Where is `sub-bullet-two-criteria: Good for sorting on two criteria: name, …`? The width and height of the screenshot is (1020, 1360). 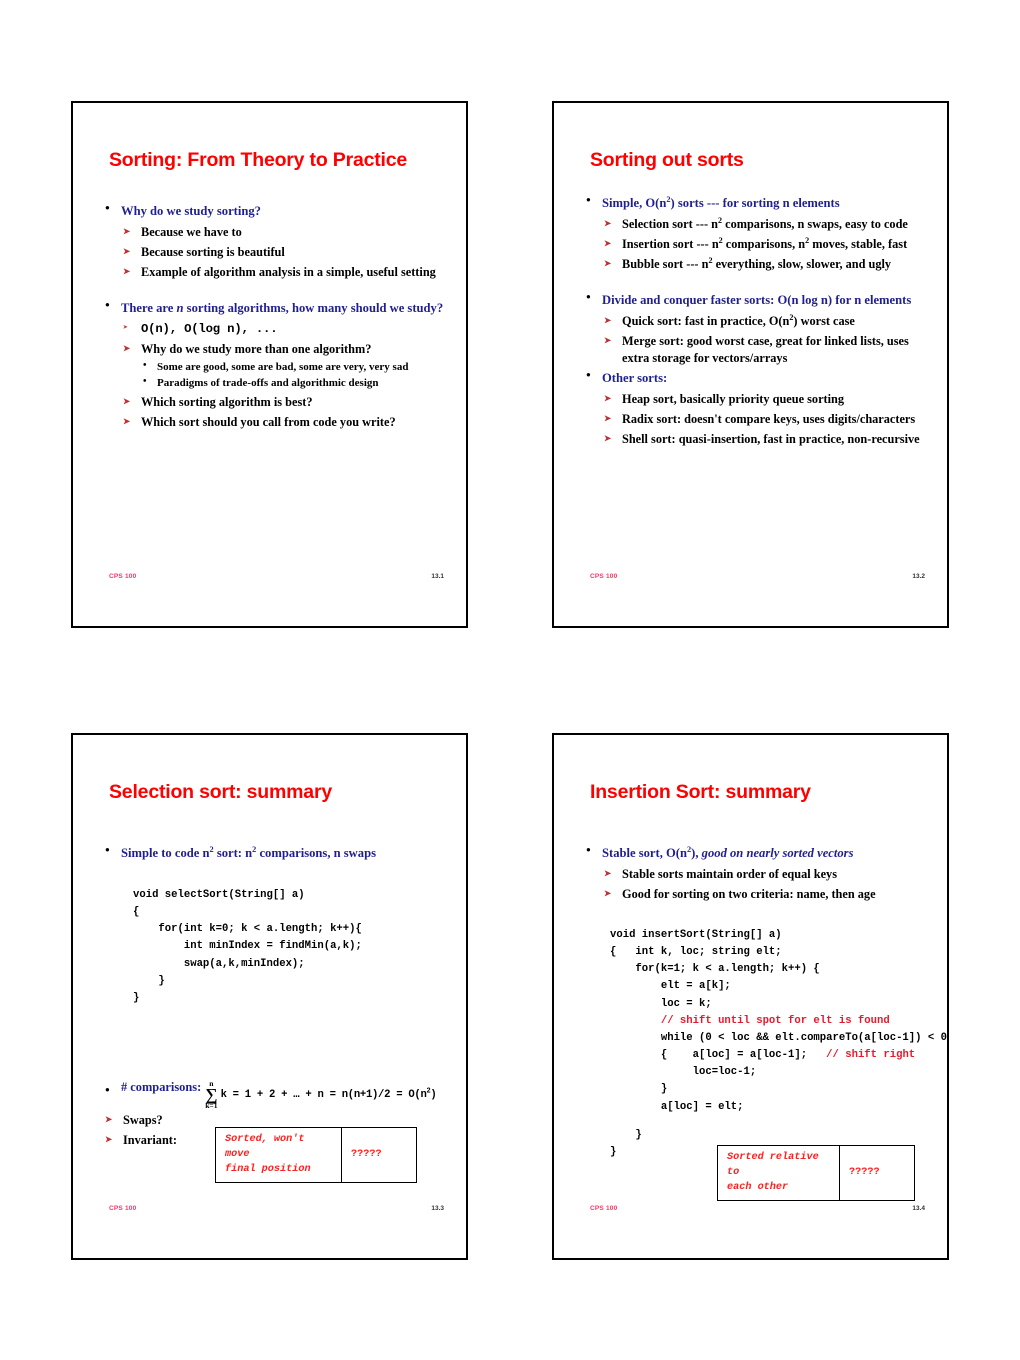
sub-bullet-two-criteria: Good for sorting on two criteria: name, … is located at coordinates (765, 894).